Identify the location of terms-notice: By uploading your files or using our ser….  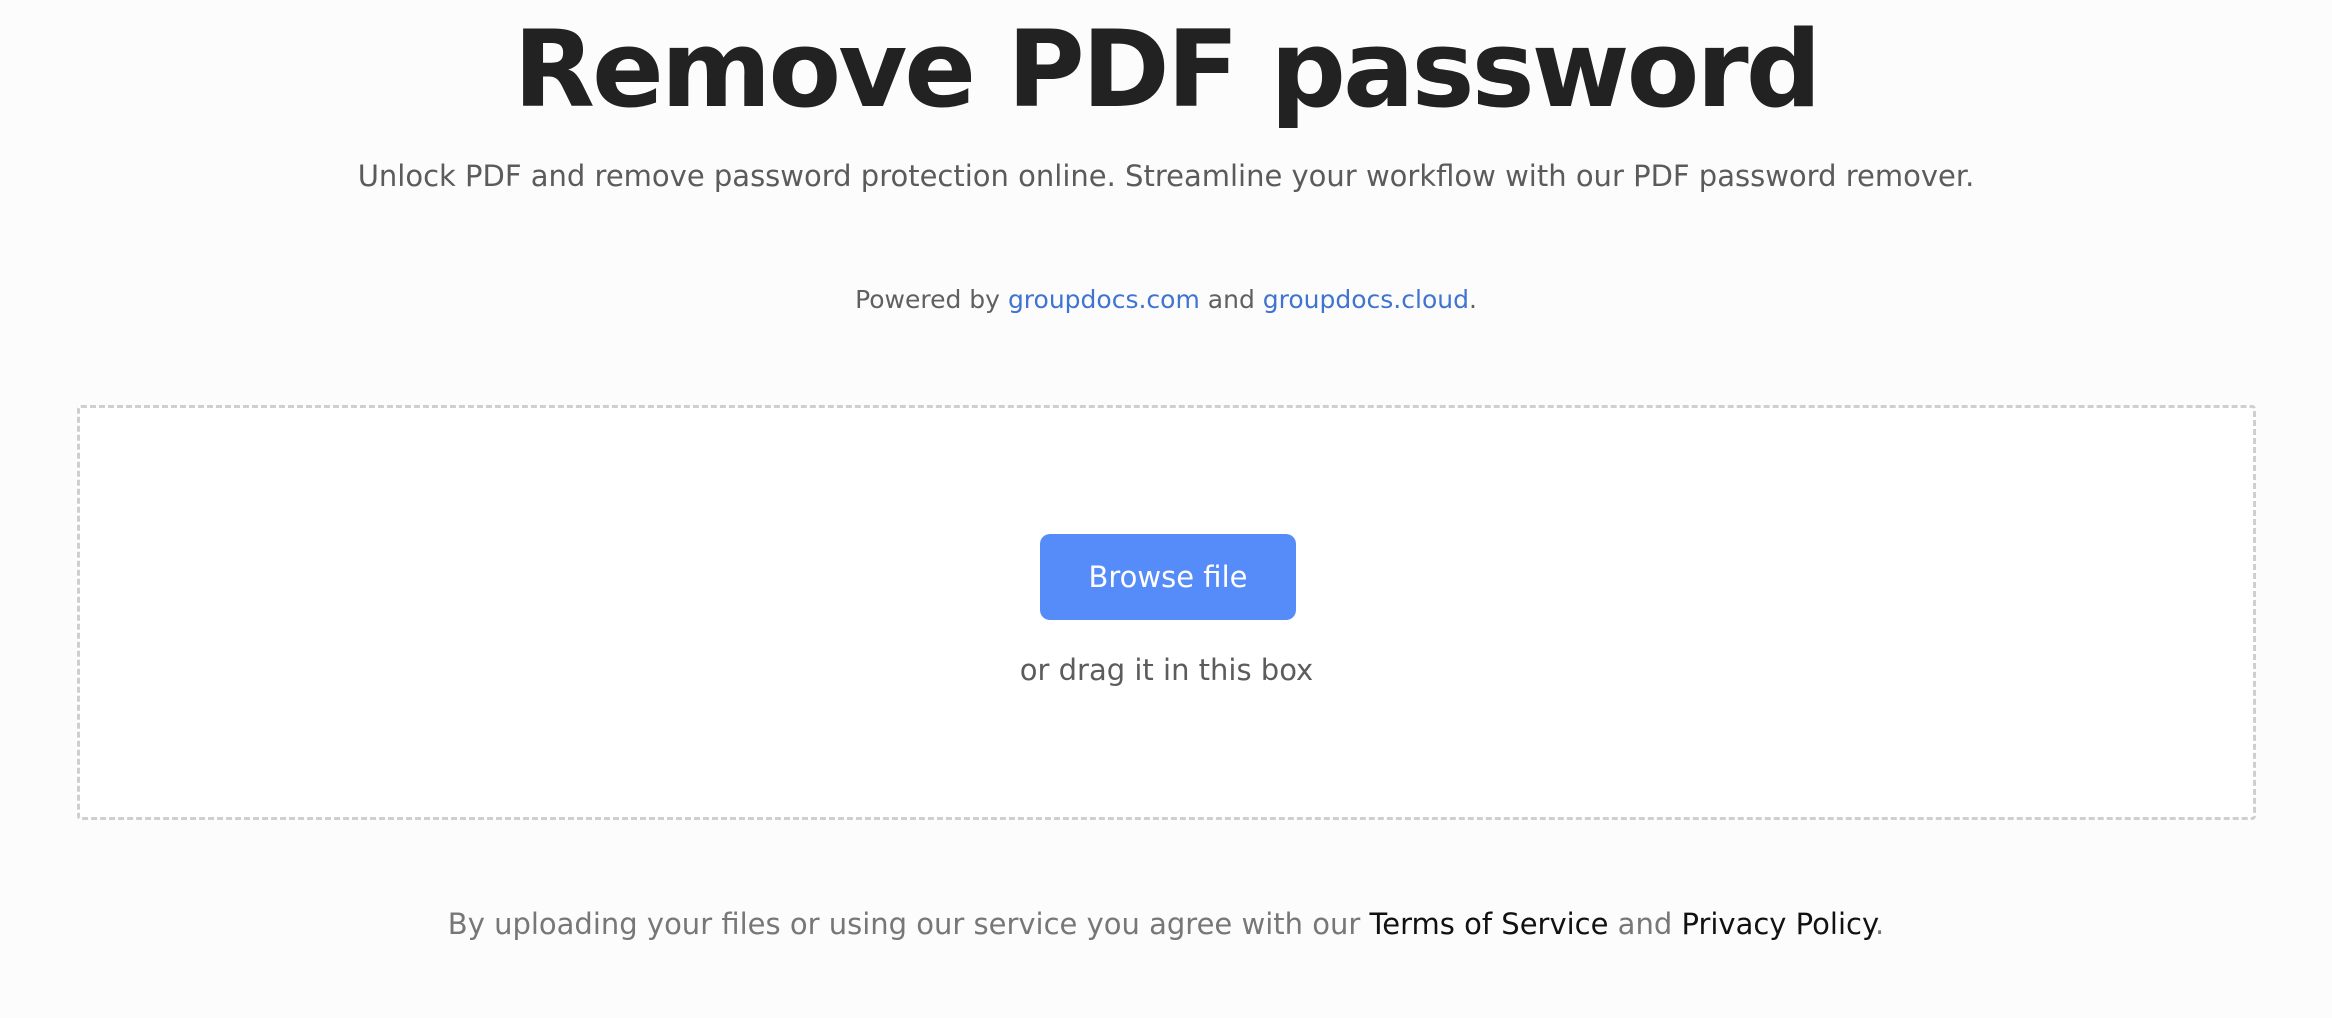
(1166, 924).